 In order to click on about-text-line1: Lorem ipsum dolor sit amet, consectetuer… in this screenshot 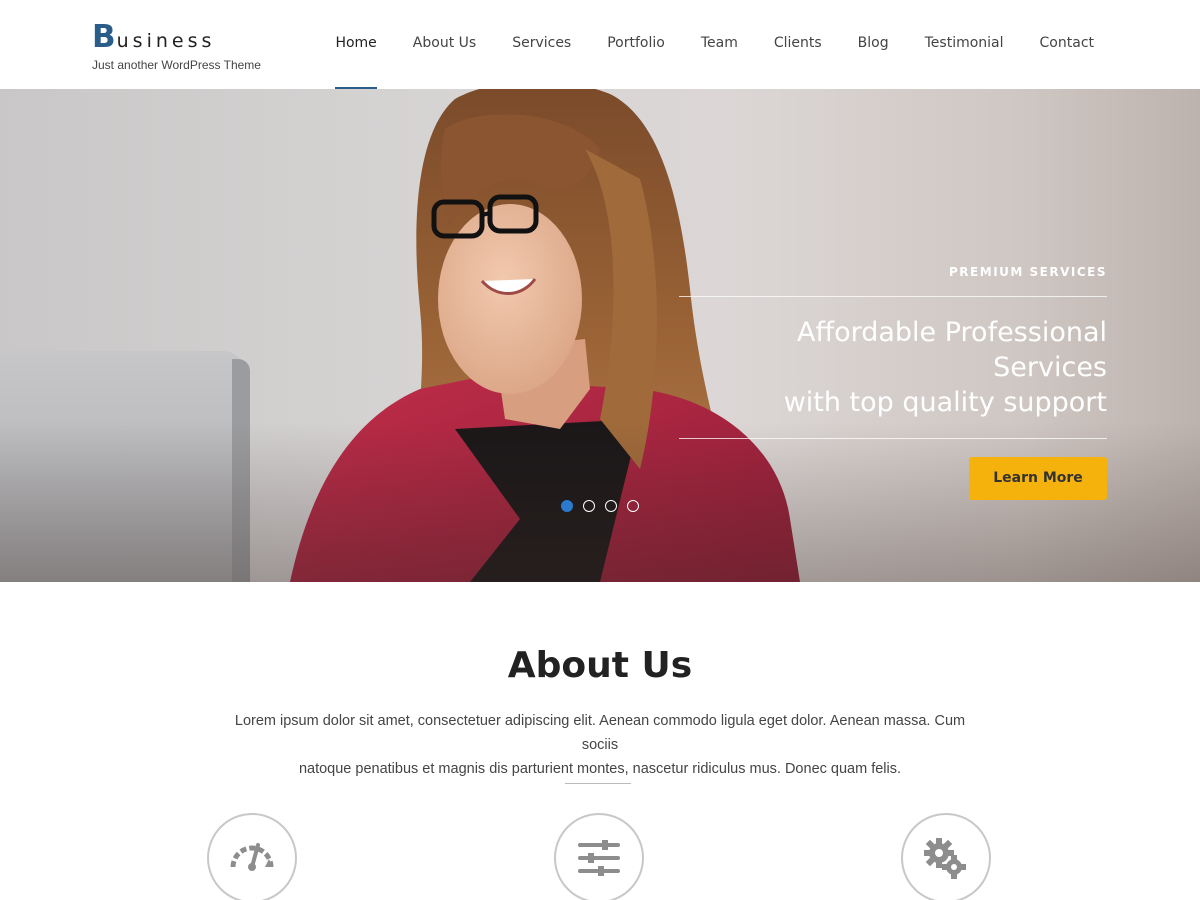, I will do `click(600, 733)`.